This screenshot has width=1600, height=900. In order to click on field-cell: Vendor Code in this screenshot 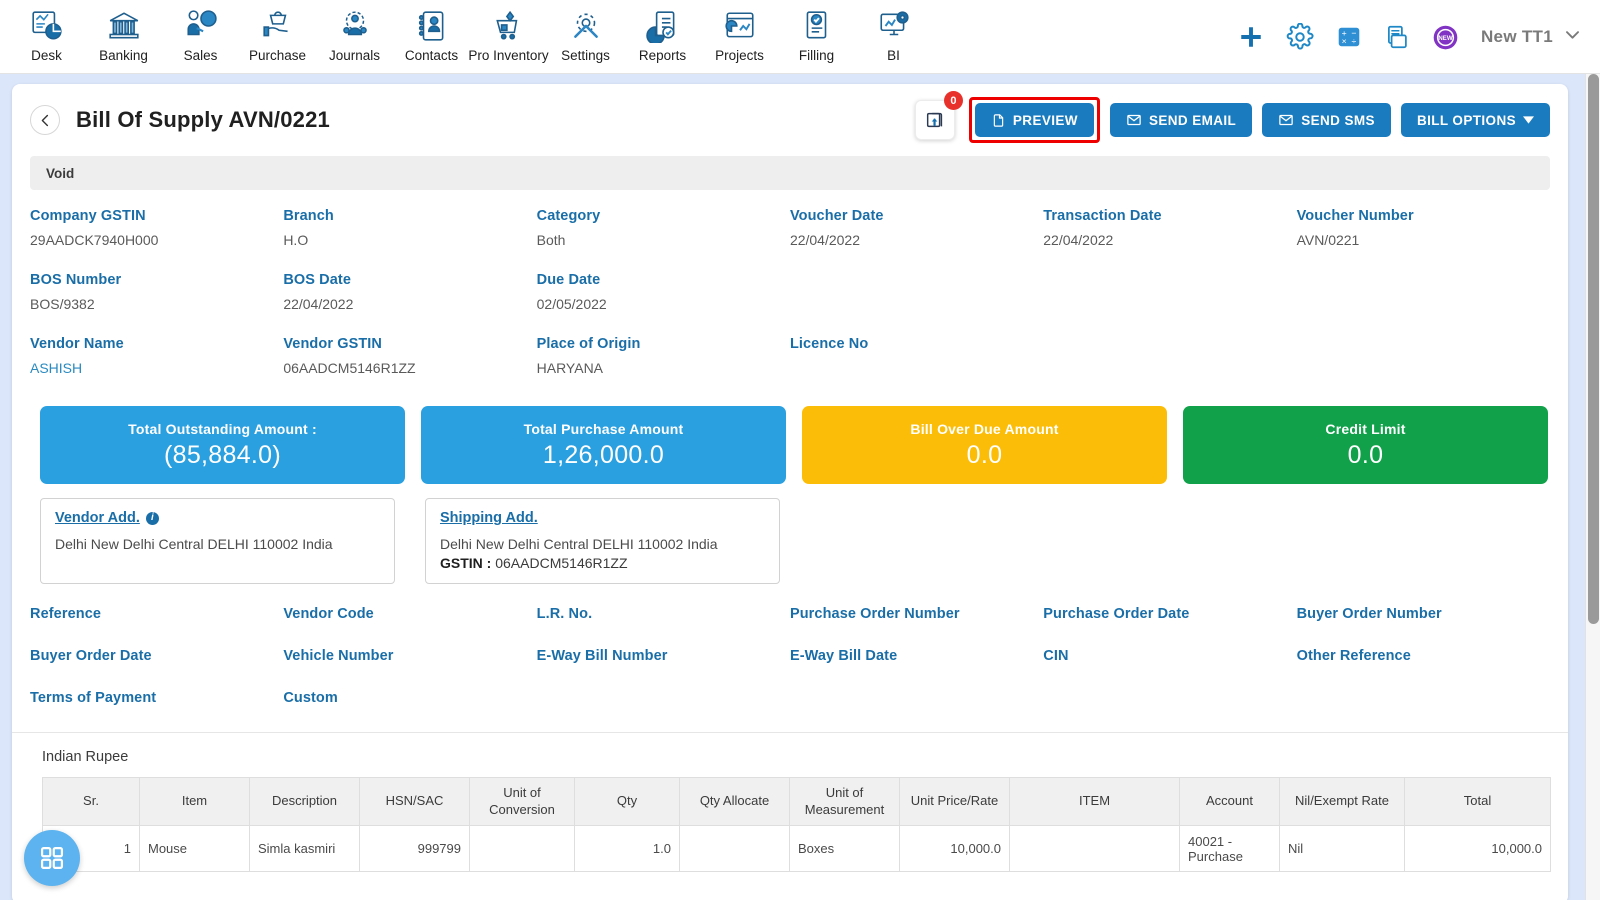, I will do `click(409, 614)`.